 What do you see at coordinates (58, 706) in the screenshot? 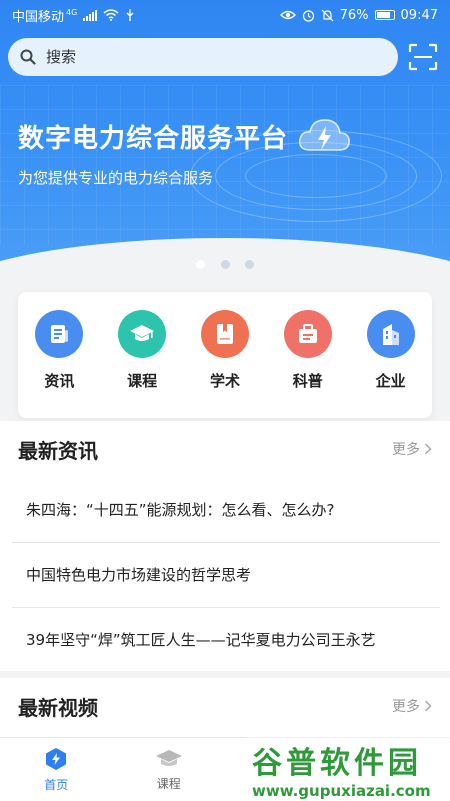
I see `section-title: 最新视频` at bounding box center [58, 706].